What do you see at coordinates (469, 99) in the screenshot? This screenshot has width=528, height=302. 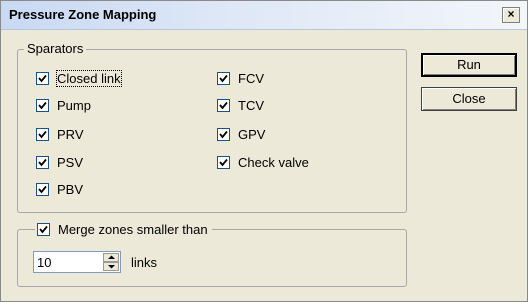 I see `close-button: Close` at bounding box center [469, 99].